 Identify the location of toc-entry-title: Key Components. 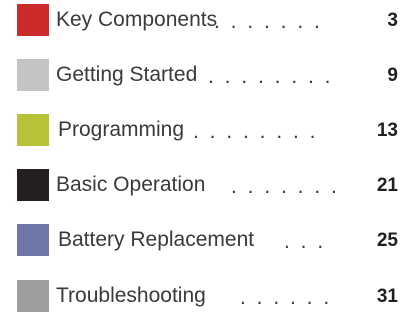
(137, 19).